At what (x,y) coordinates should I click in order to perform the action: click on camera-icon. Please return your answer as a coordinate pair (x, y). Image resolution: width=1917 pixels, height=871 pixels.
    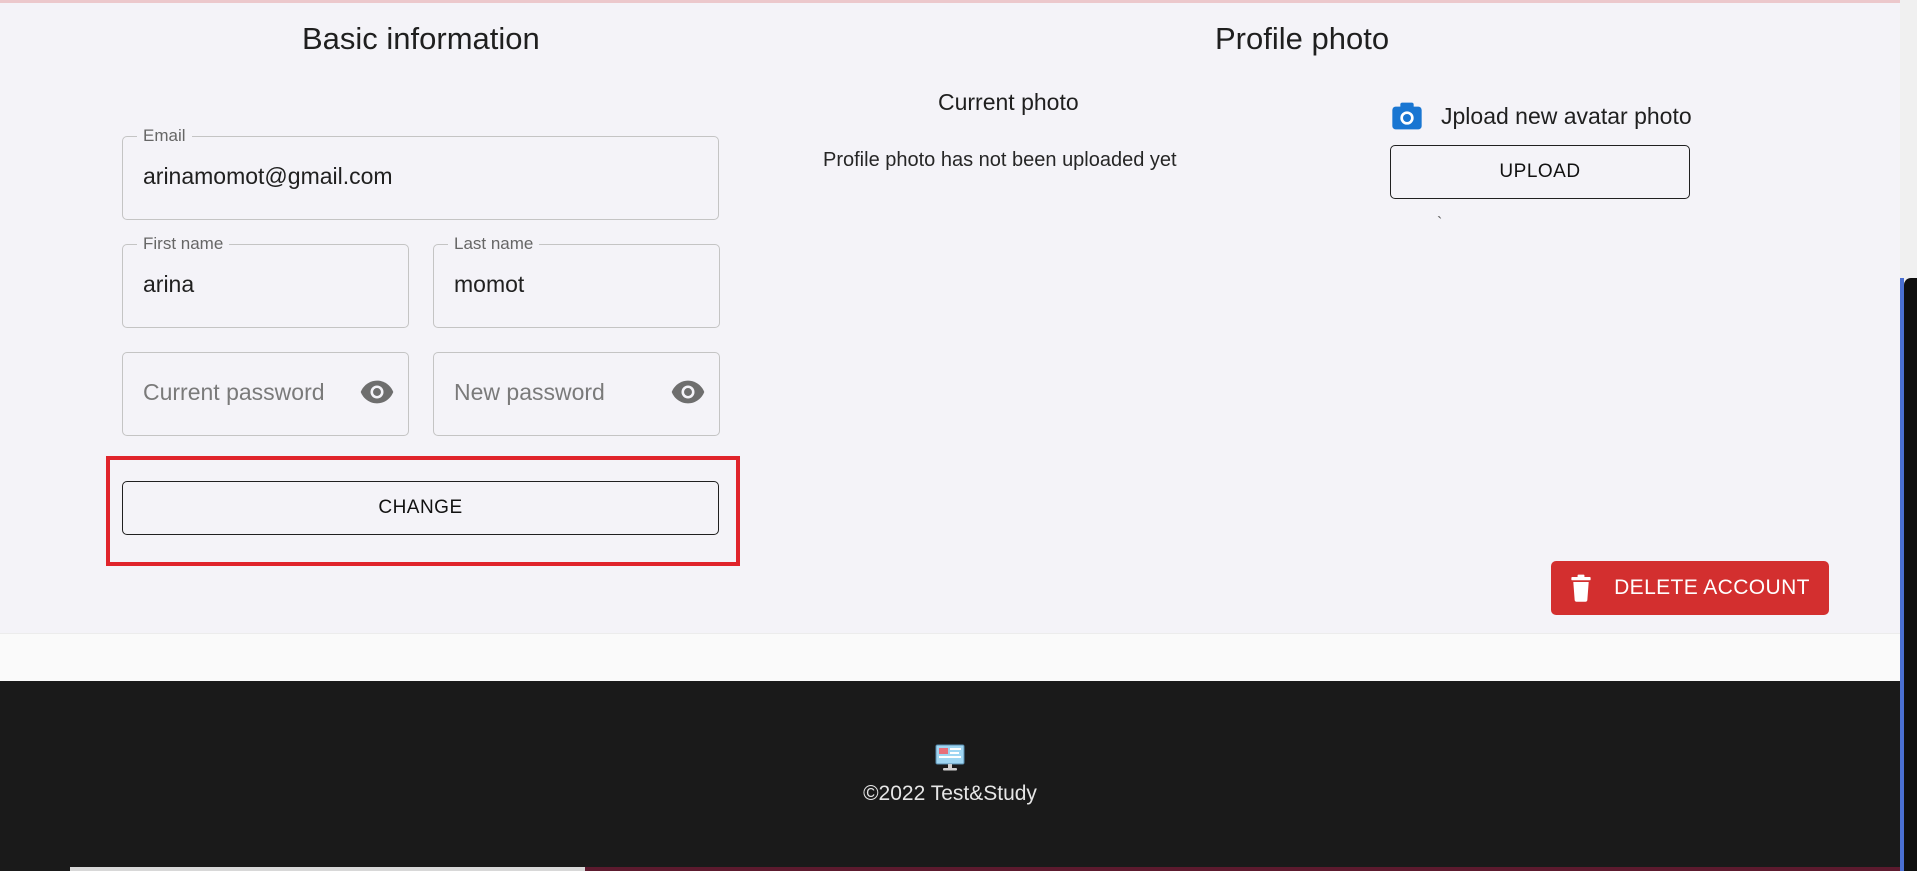
    Looking at the image, I should click on (1407, 116).